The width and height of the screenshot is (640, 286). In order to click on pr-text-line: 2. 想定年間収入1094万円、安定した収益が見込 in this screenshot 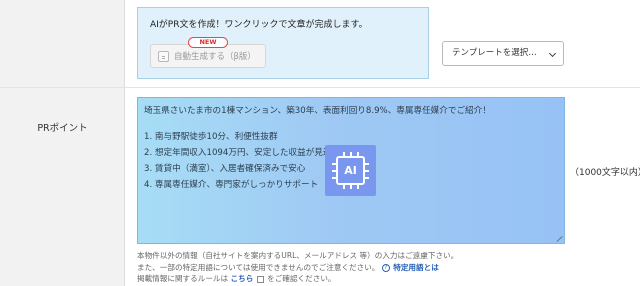, I will do `click(238, 153)`.